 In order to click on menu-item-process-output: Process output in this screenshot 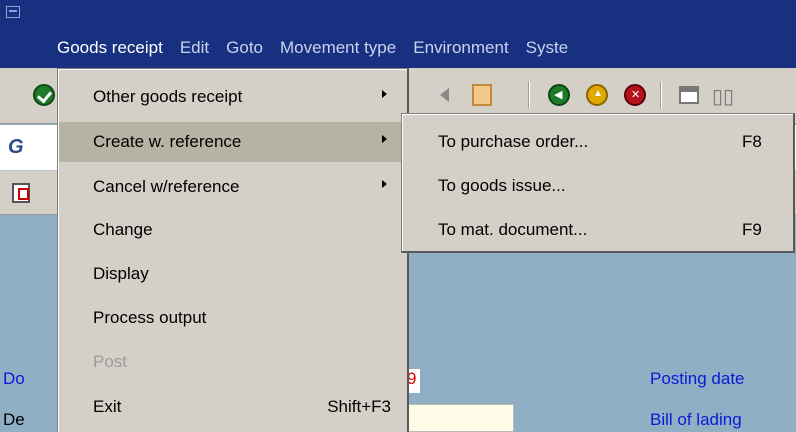, I will do `click(233, 318)`.